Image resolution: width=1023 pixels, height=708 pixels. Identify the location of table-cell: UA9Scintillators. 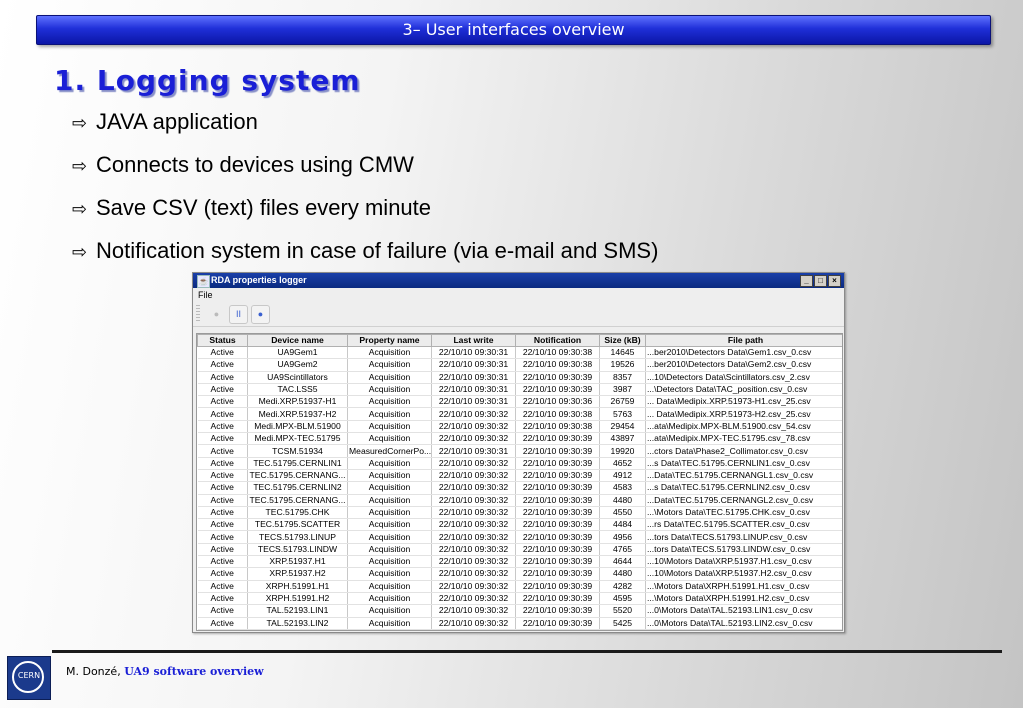
(297, 377).